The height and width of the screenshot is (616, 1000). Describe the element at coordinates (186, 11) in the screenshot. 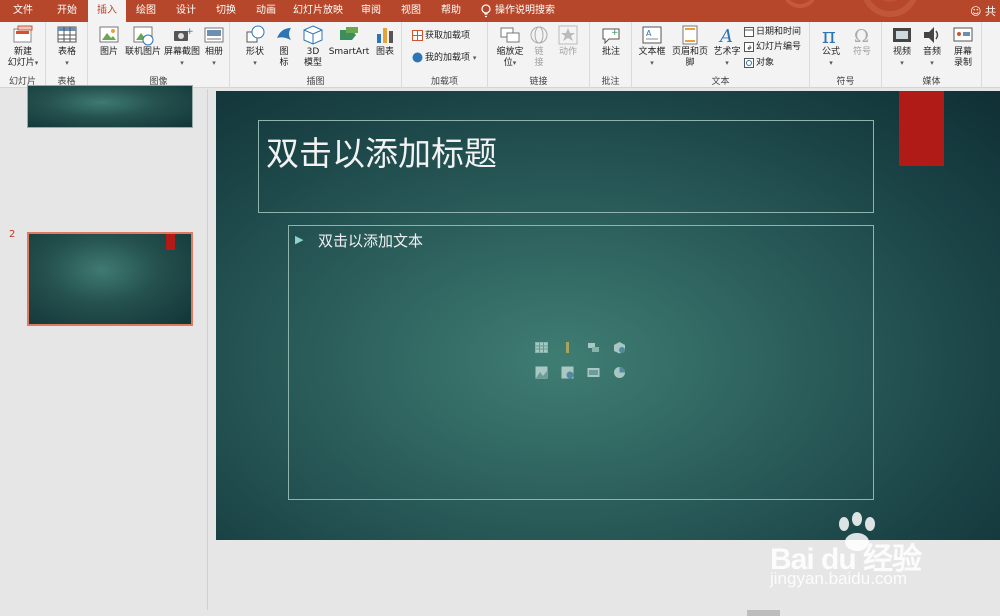

I see `tab-design: 设计` at that location.